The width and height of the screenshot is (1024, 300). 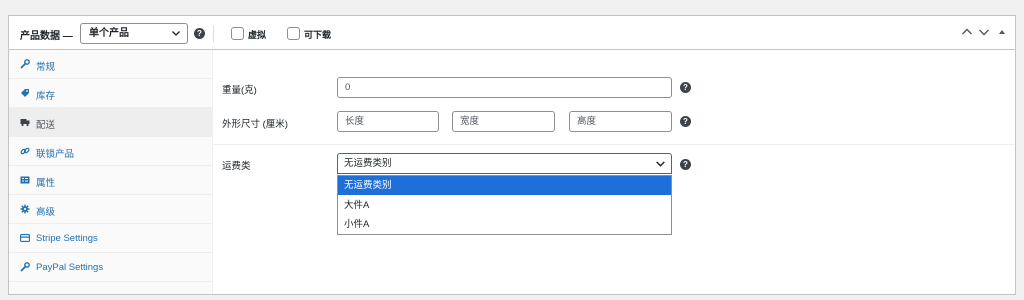 What do you see at coordinates (388, 121) in the screenshot?
I see `length-input: 长度` at bounding box center [388, 121].